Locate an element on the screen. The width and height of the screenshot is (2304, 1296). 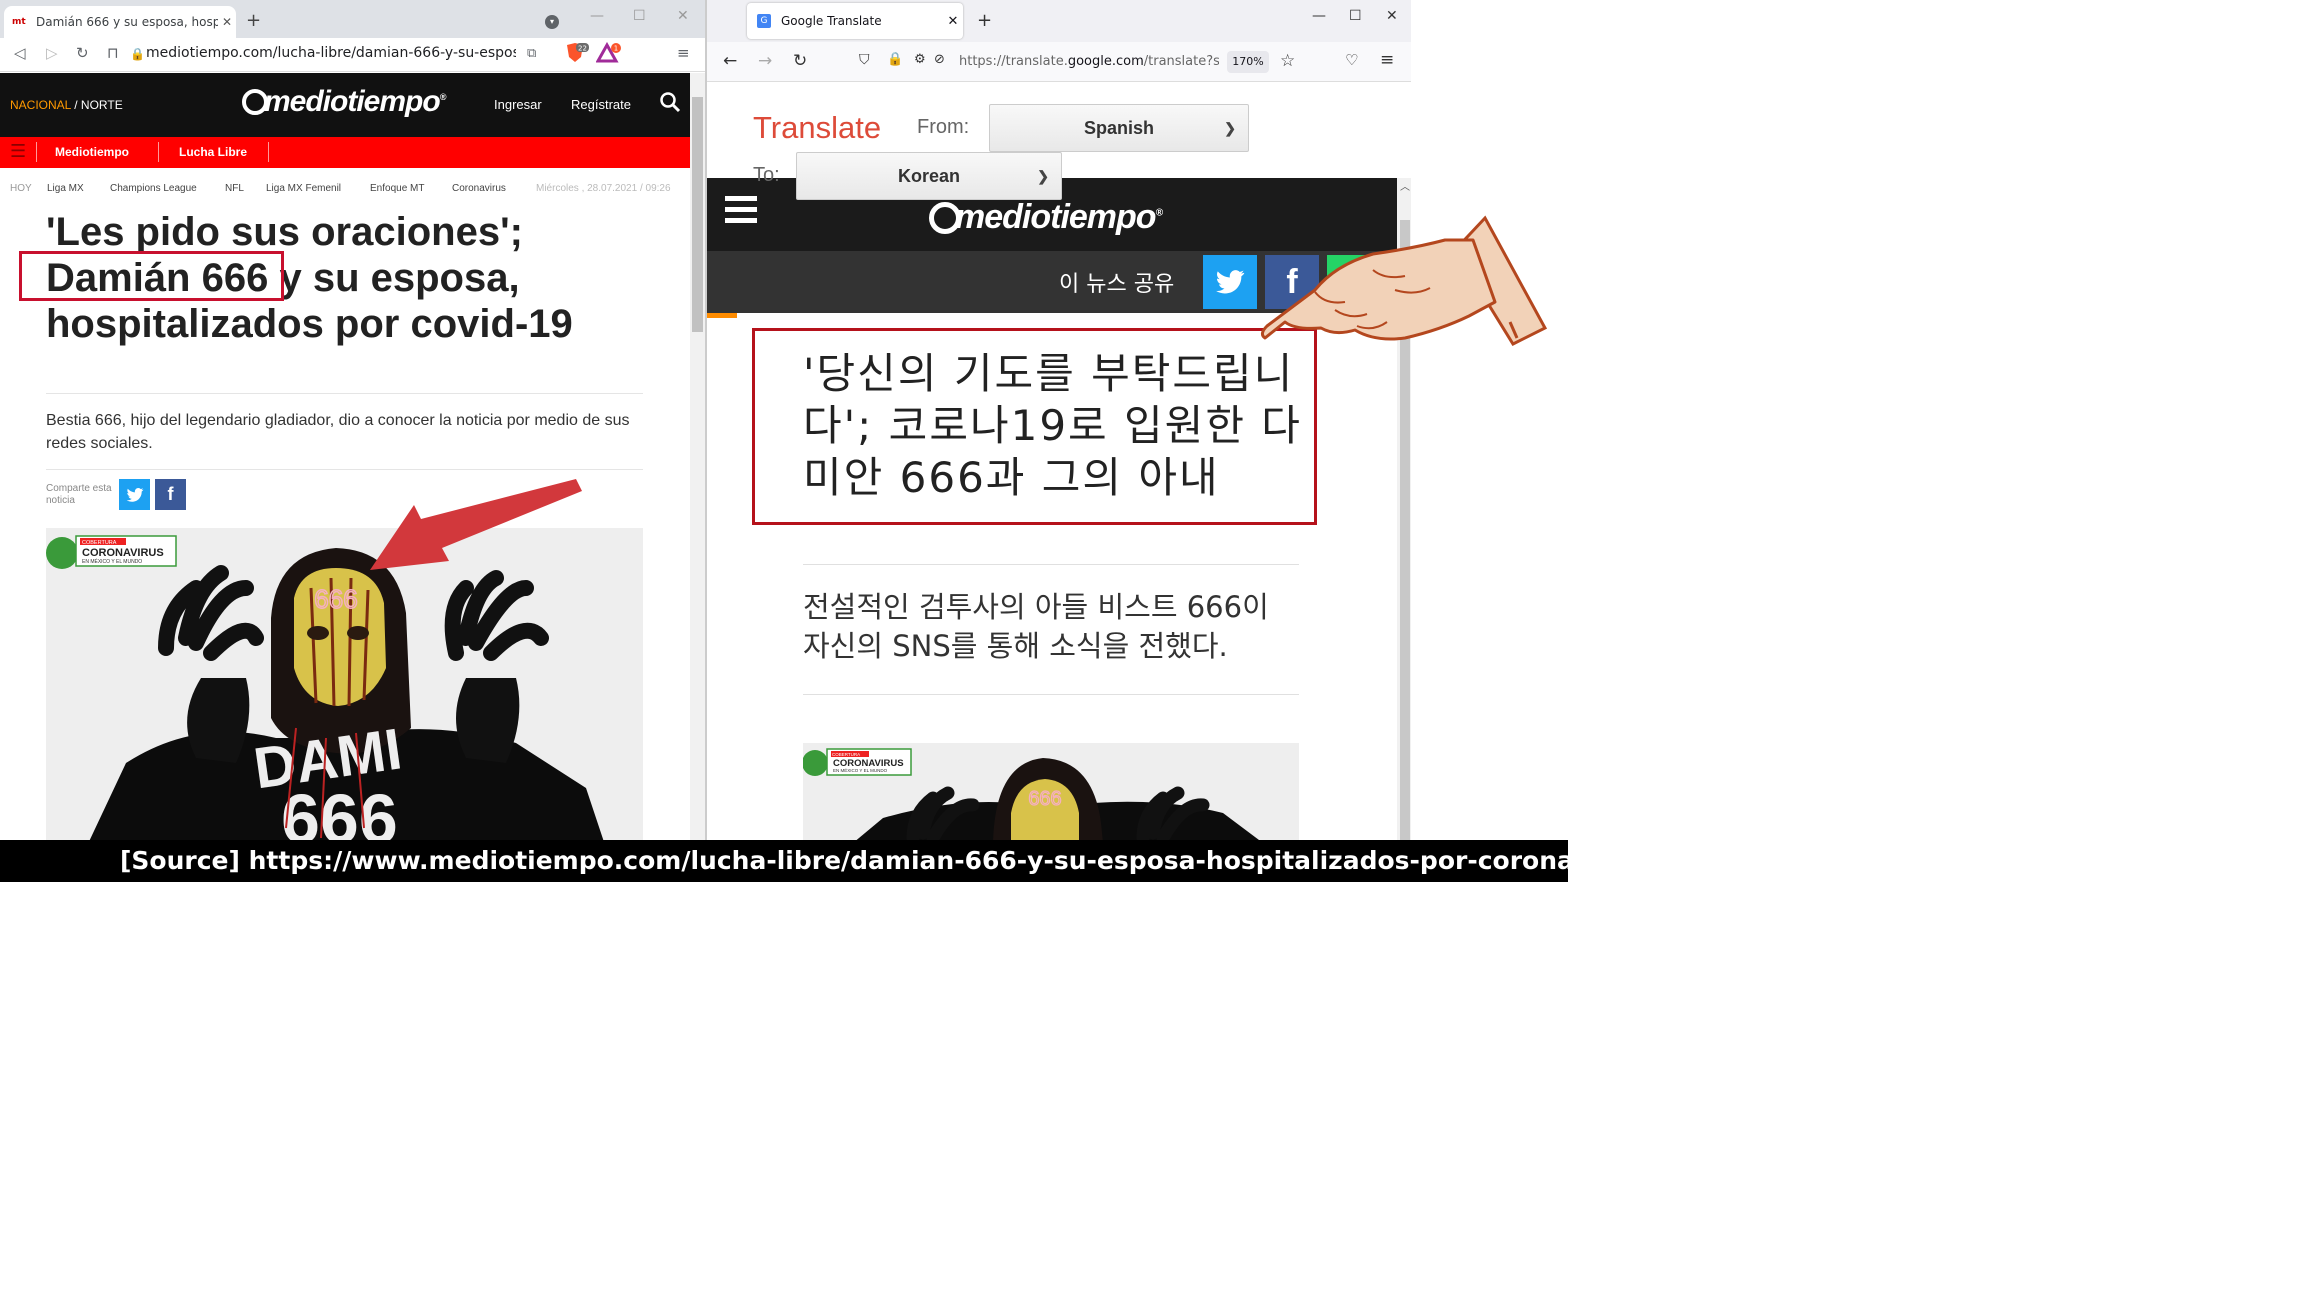
source-language-value: Spanish is located at coordinates (1118, 128).